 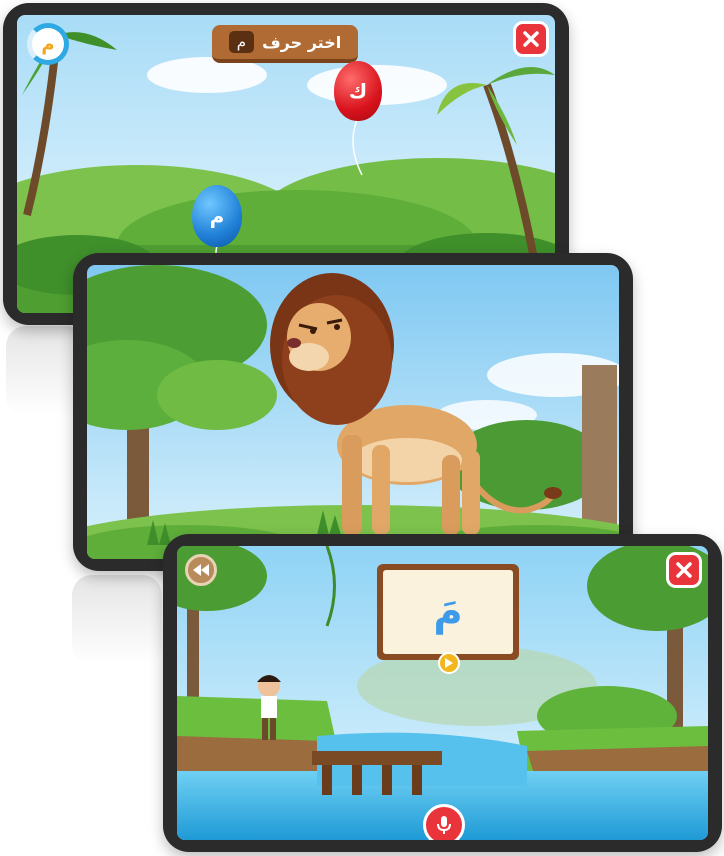 I want to click on title-label: اختر حرف, so click(x=302, y=42).